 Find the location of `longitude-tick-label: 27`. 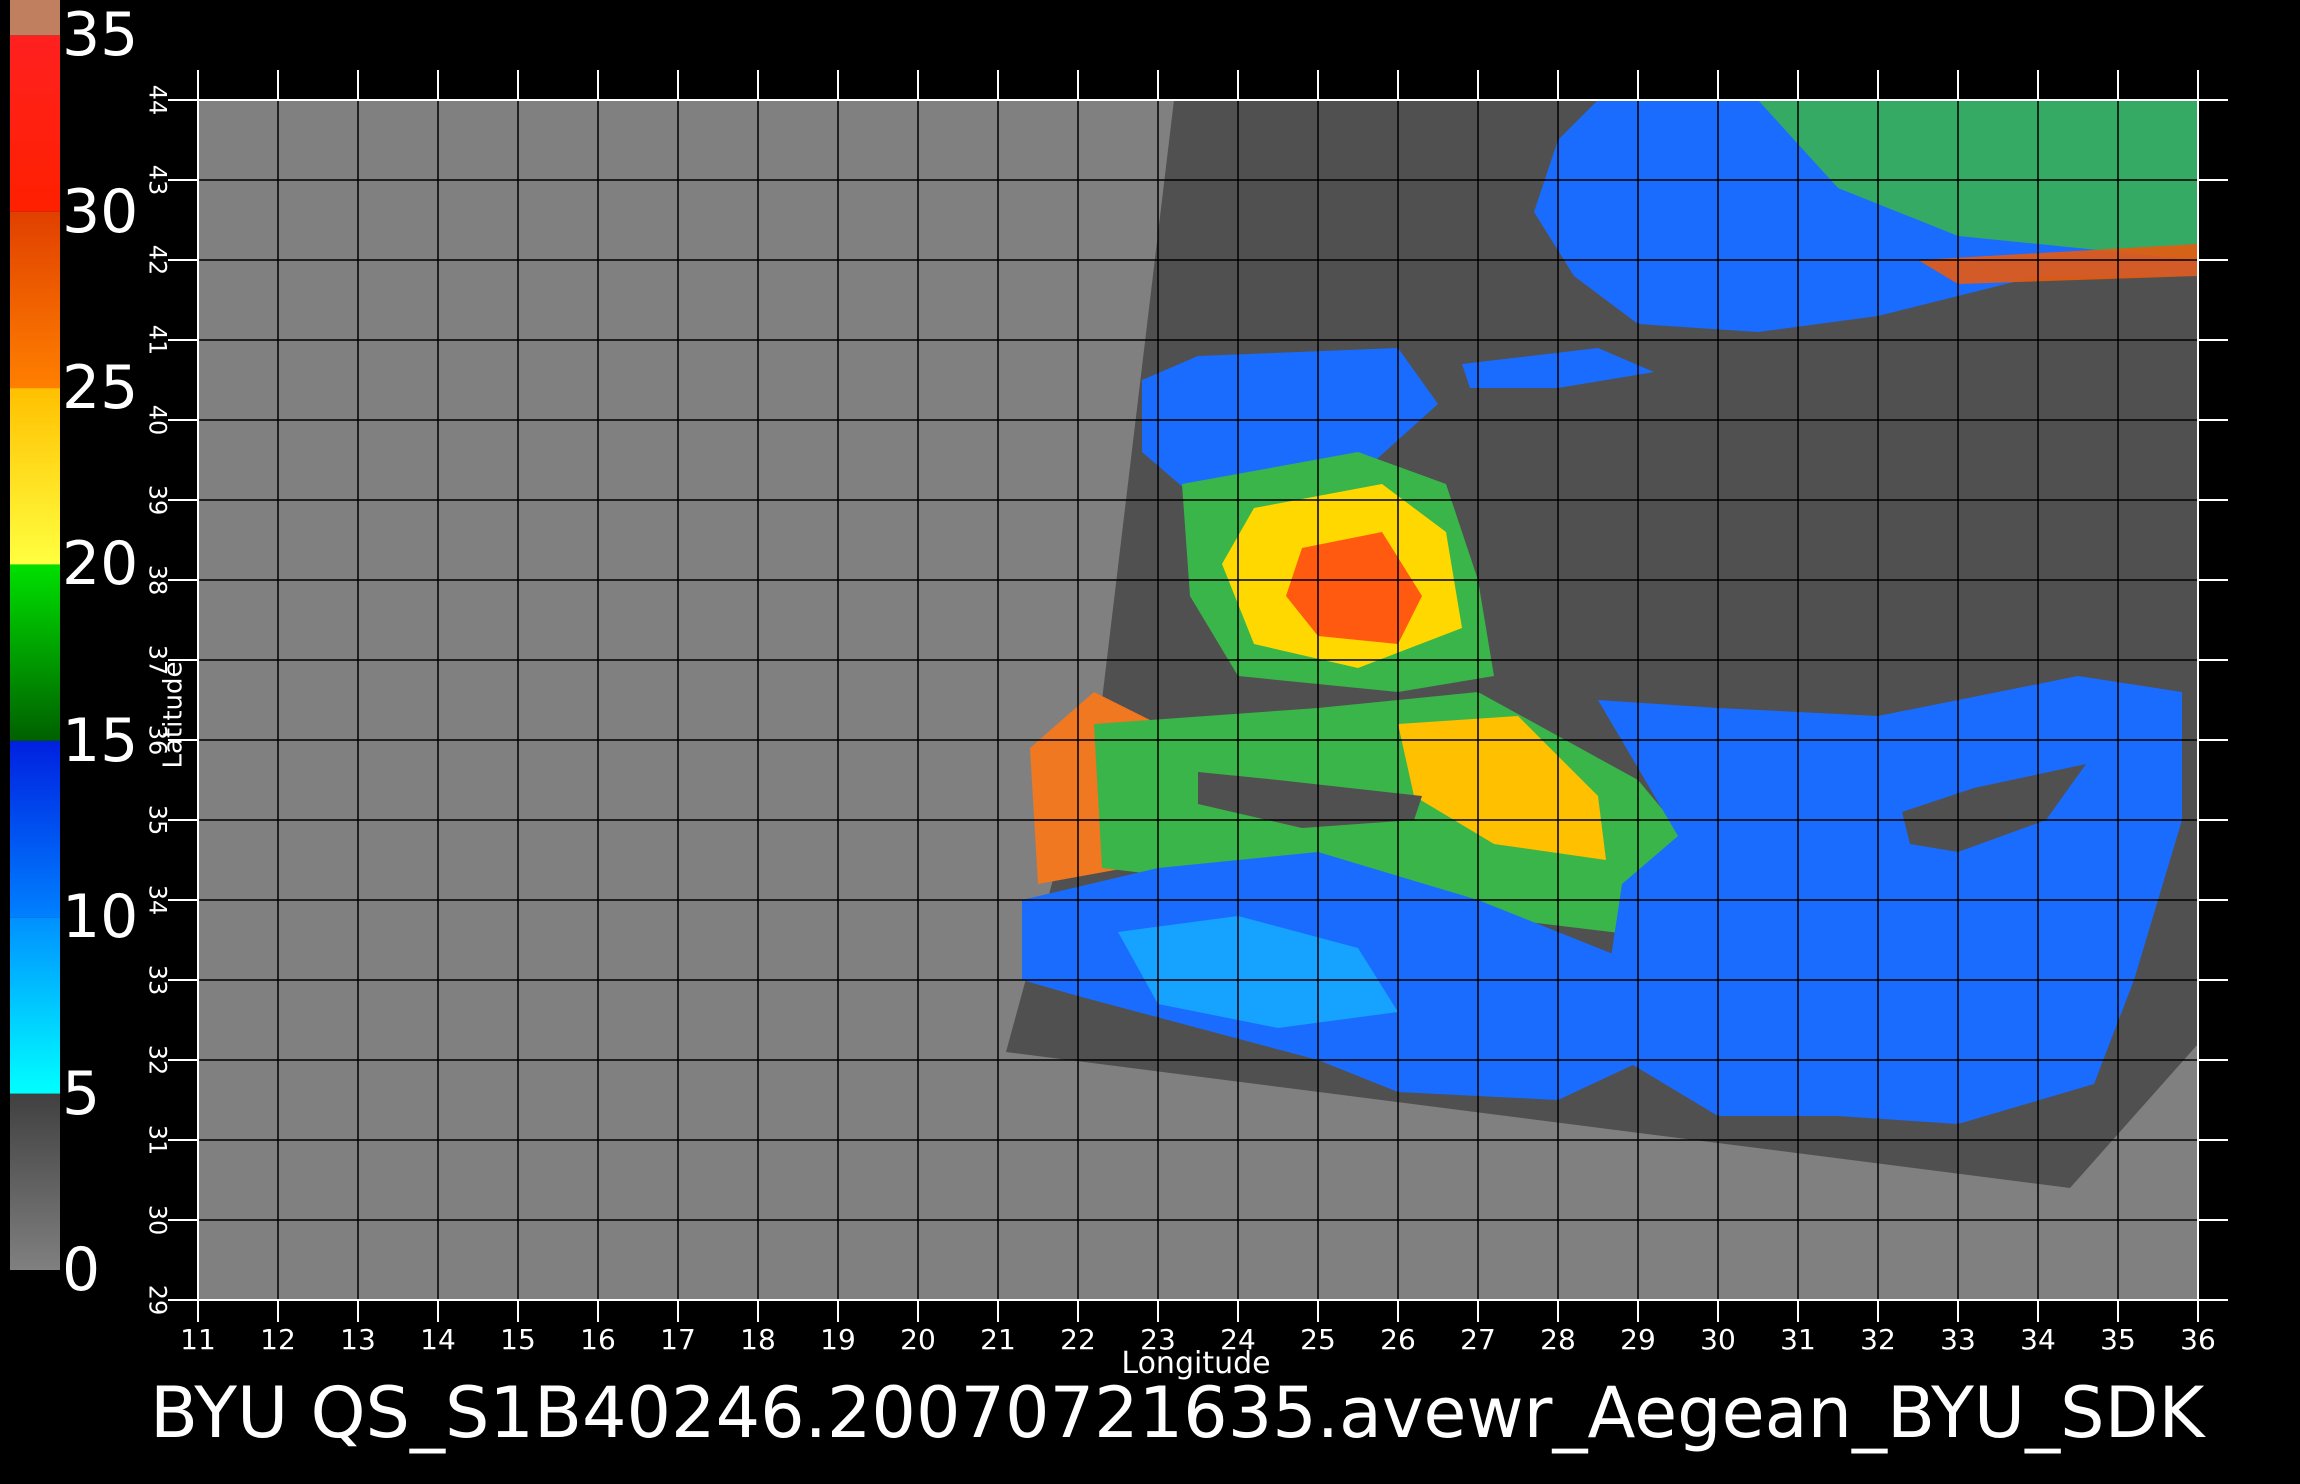

longitude-tick-label: 27 is located at coordinates (1478, 1339).